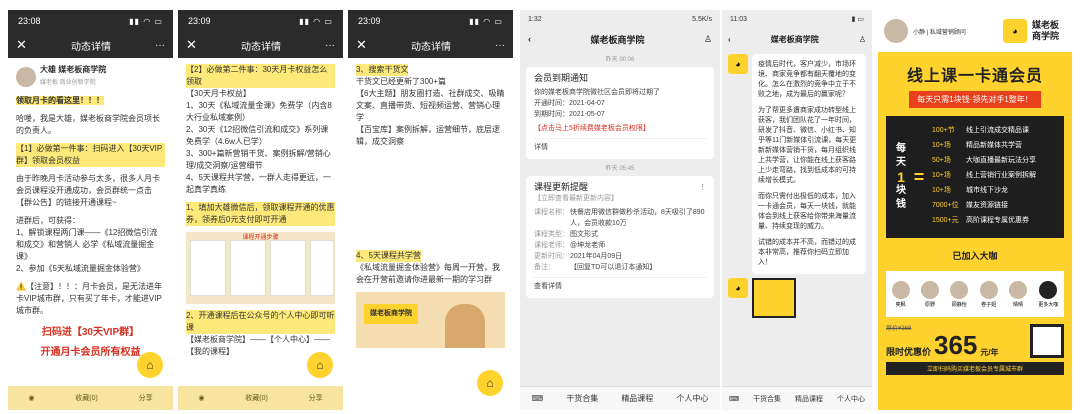  Describe the element at coordinates (1001, 175) in the screenshot. I see `benefit-label: 线上营销行业案例拆解` at that location.